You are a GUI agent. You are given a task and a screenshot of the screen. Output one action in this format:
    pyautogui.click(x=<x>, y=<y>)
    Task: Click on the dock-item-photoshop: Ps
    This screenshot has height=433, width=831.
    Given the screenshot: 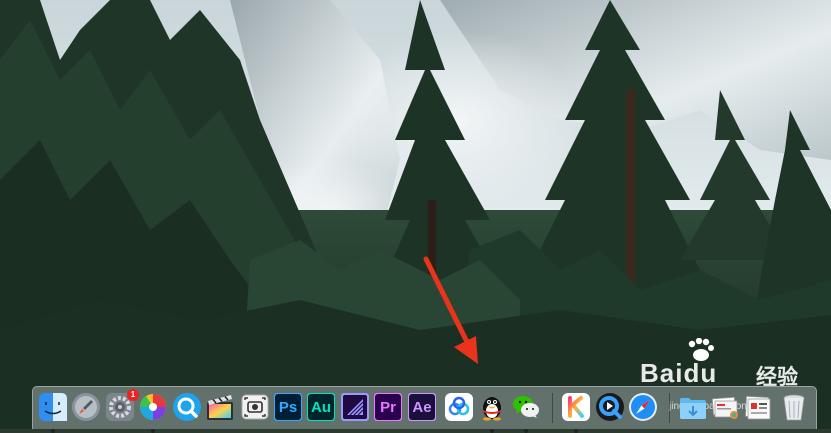 What is the action you would take?
    pyautogui.click(x=288, y=407)
    